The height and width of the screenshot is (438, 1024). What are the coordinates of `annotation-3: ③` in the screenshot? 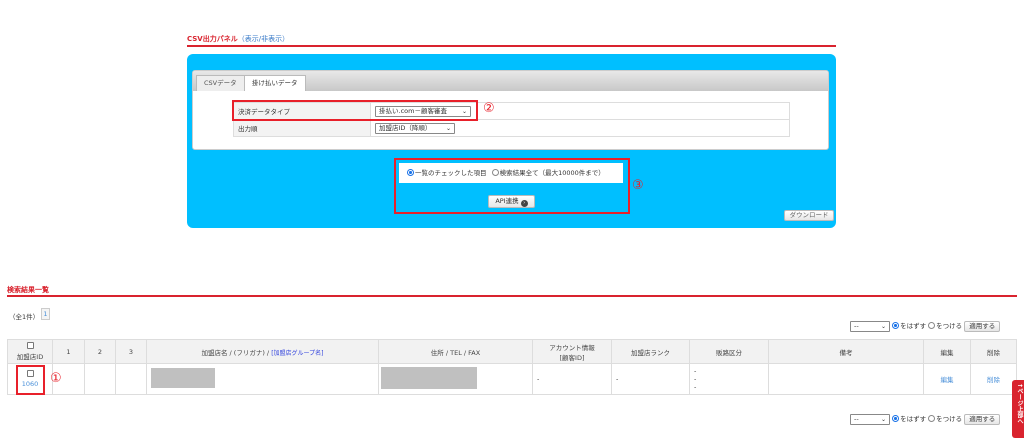 It's located at (638, 185).